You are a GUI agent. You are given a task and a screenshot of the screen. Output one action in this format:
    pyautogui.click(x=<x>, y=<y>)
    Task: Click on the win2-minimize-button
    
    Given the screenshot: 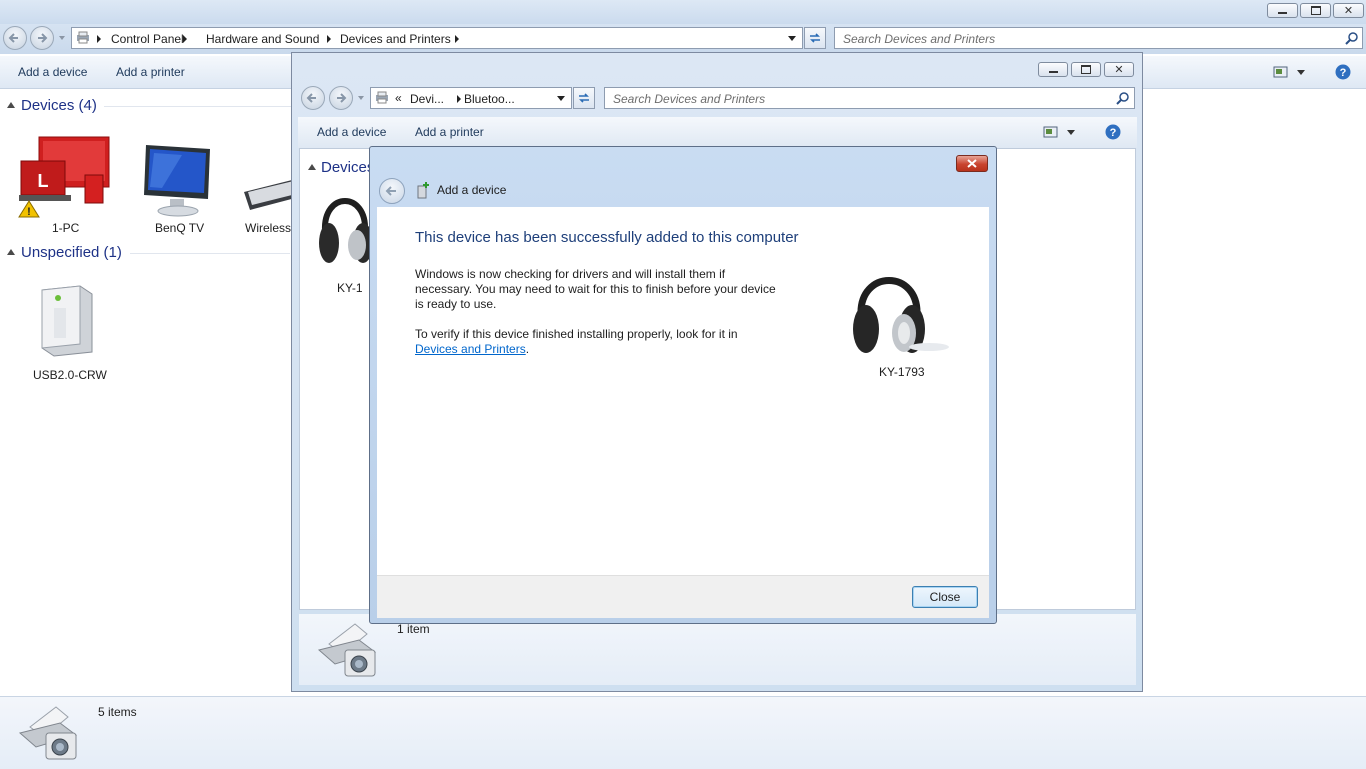 What is the action you would take?
    pyautogui.click(x=1053, y=69)
    